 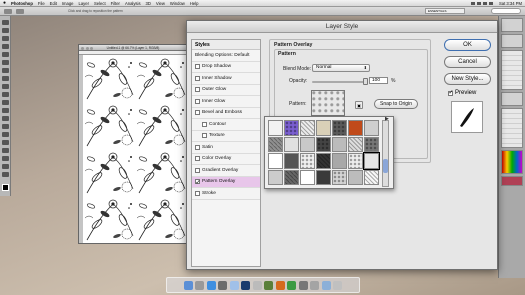 I want to click on pattern-swatch, so click(x=328, y=103).